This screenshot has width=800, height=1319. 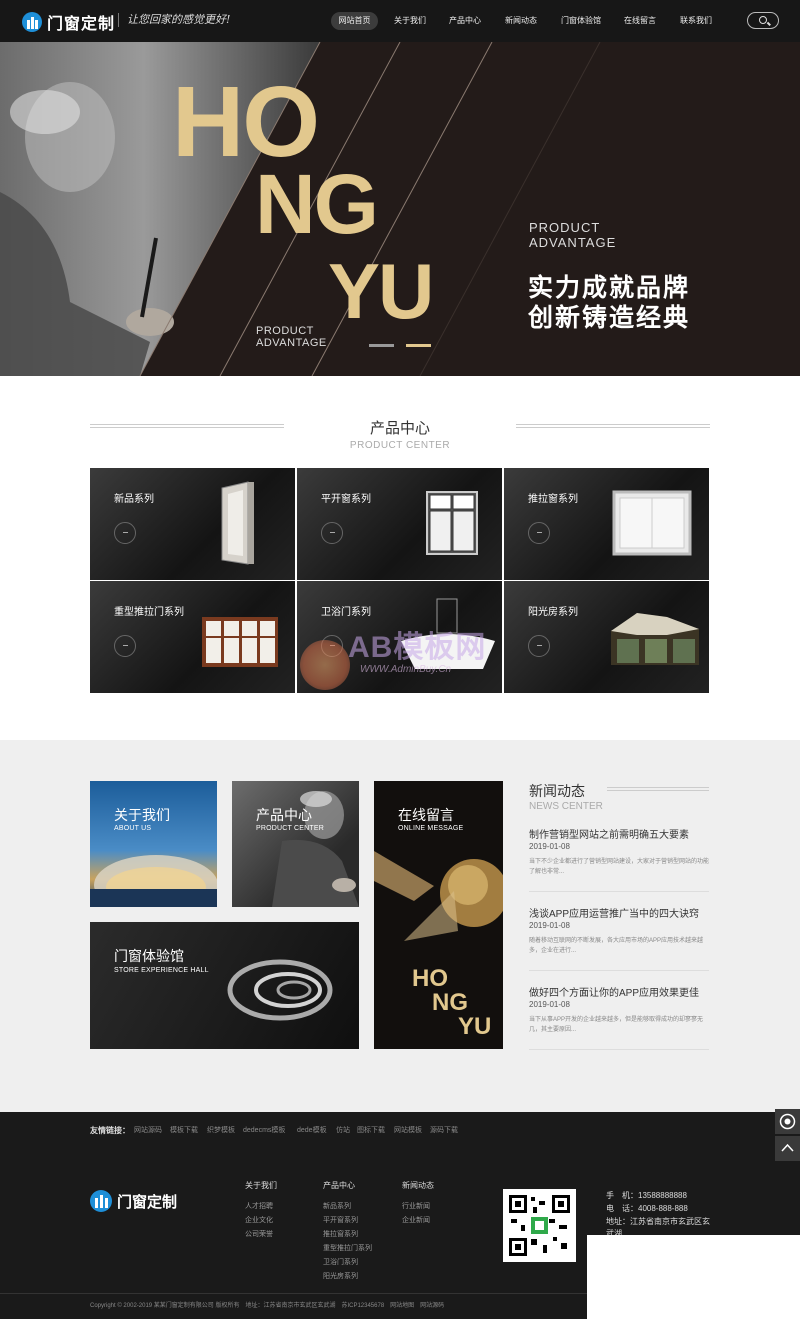 I want to click on nav-products: 产品中心, so click(x=465, y=21).